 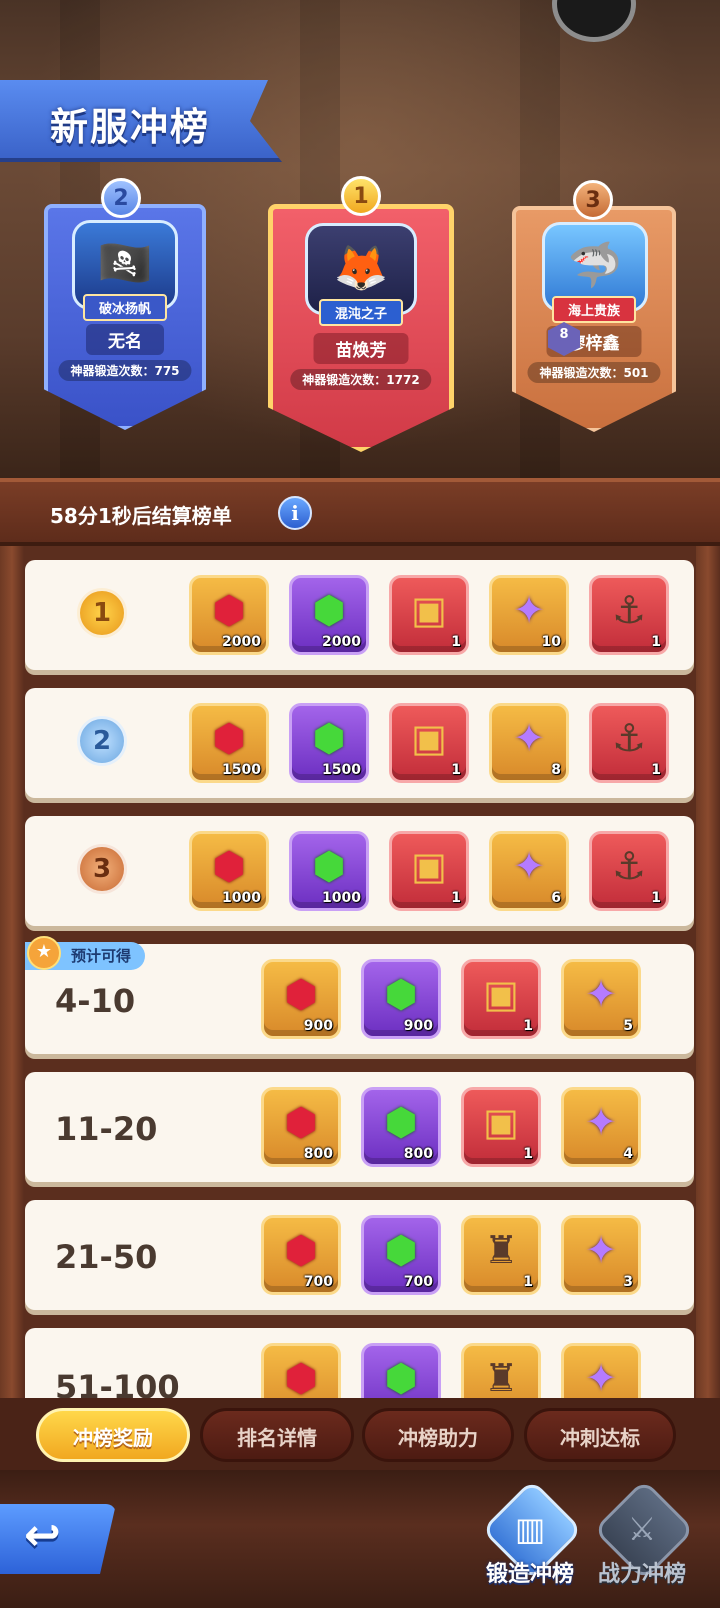 I want to click on shuriken-reward: ✦3, so click(x=601, y=1255).